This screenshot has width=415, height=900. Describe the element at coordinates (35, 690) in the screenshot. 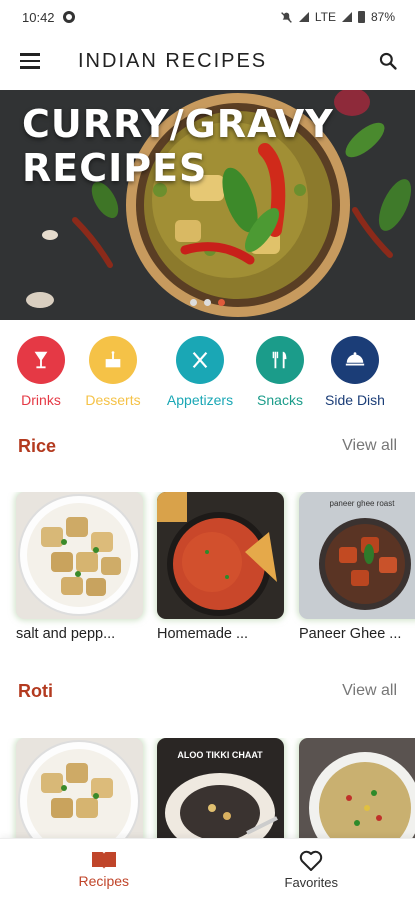

I see `section-title: Roti` at that location.